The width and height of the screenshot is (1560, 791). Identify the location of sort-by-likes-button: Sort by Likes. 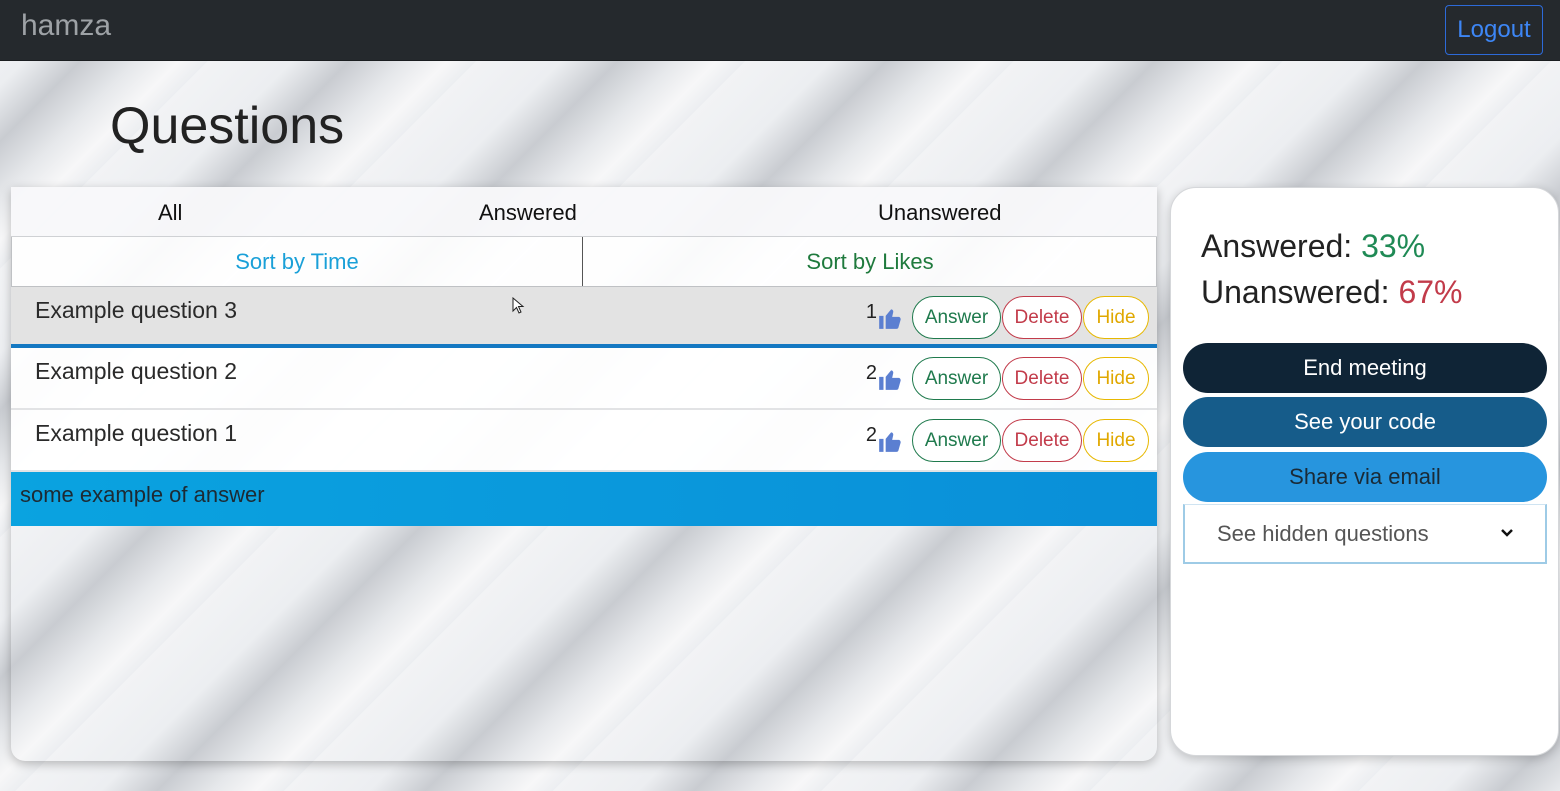
(870, 261).